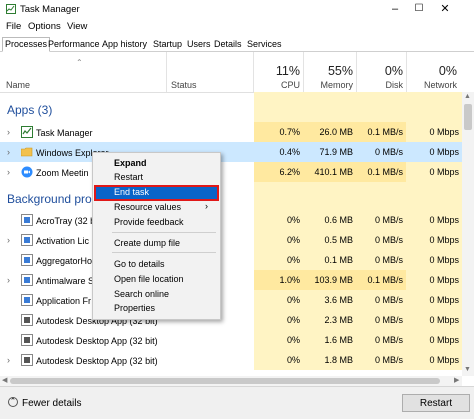 The height and width of the screenshot is (419, 474). What do you see at coordinates (184, 85) in the screenshot?
I see `column-status: Status` at bounding box center [184, 85].